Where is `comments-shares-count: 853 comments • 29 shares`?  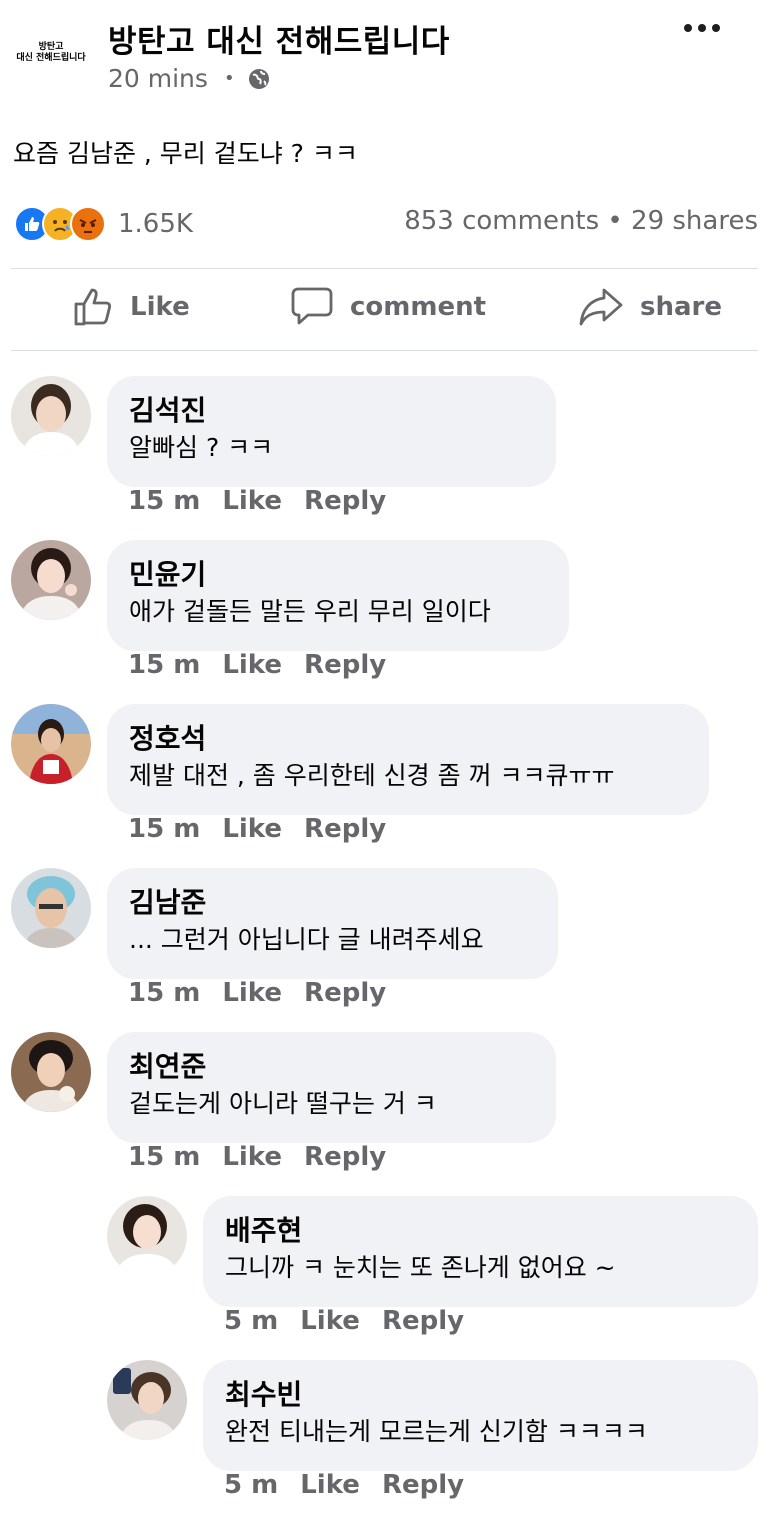 comments-shares-count: 853 comments • 29 shares is located at coordinates (581, 221).